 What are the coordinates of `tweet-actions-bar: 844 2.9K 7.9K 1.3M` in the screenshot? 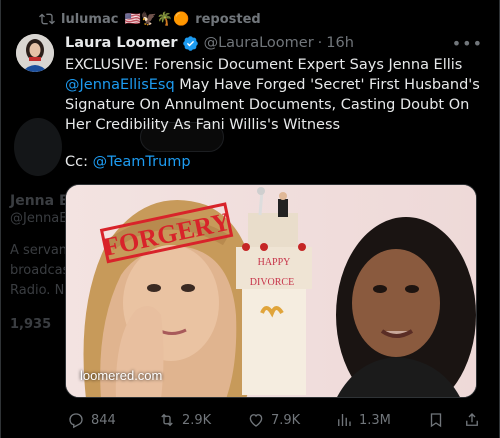 It's located at (275, 420).